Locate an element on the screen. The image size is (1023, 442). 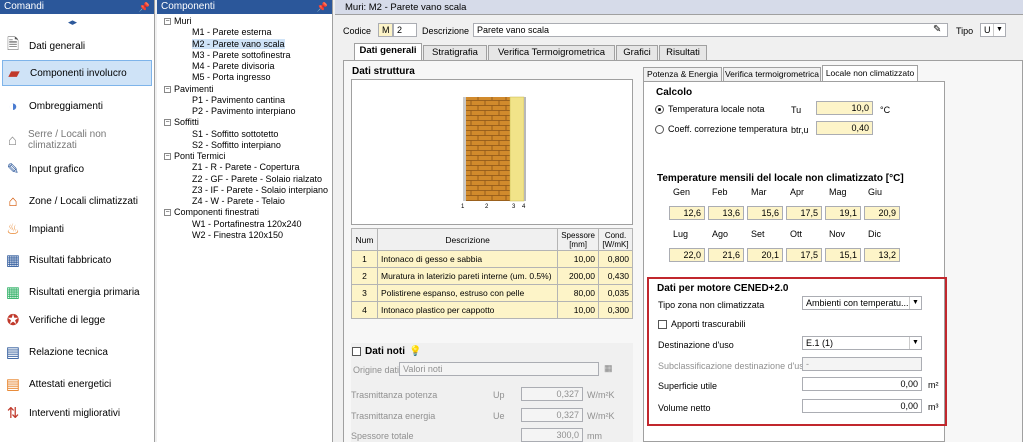
codice-input: 2 is located at coordinates (405, 30).